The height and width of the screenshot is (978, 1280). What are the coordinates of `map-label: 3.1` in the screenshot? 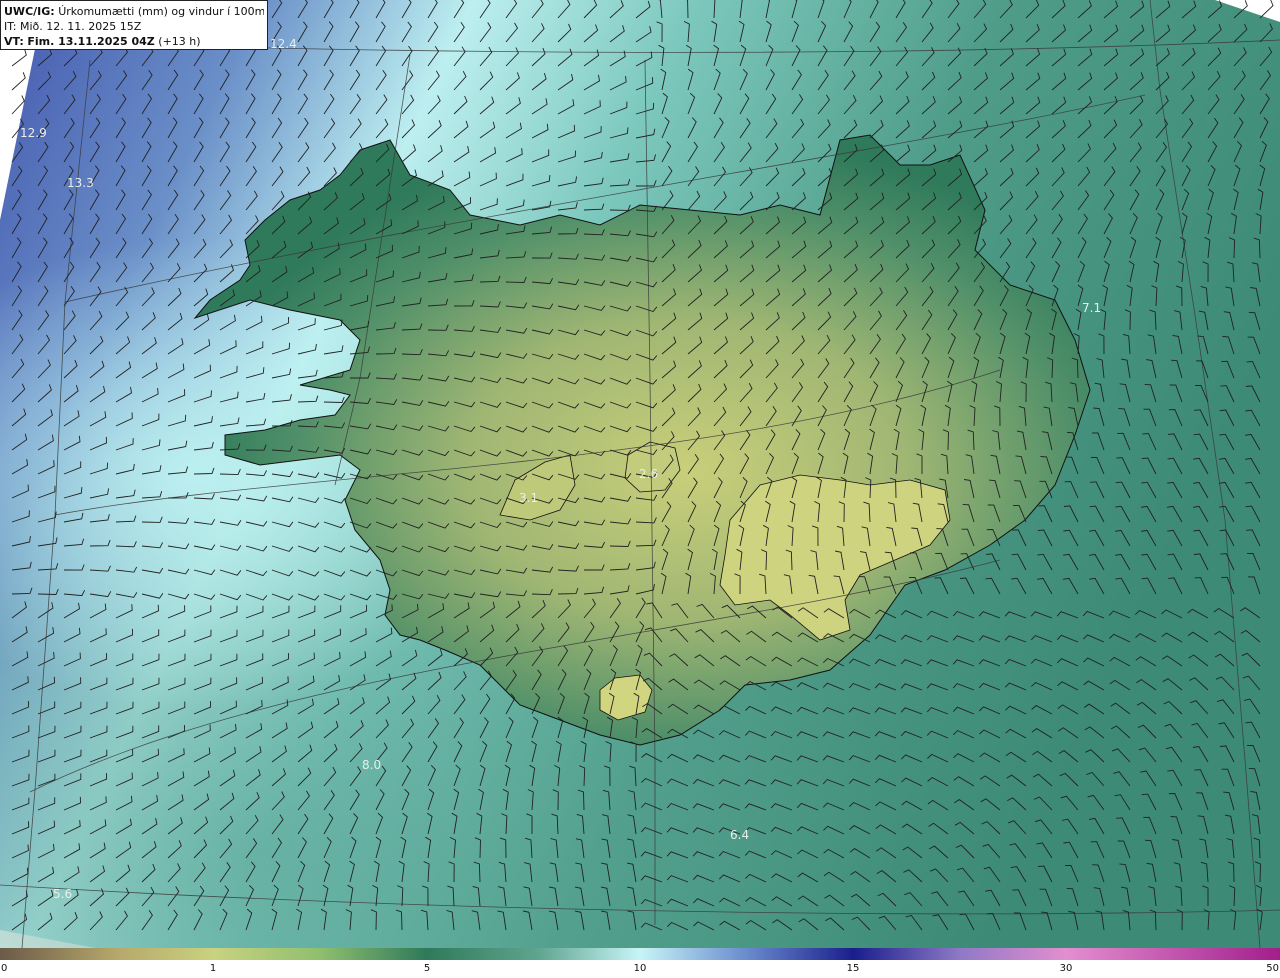 It's located at (528, 498).